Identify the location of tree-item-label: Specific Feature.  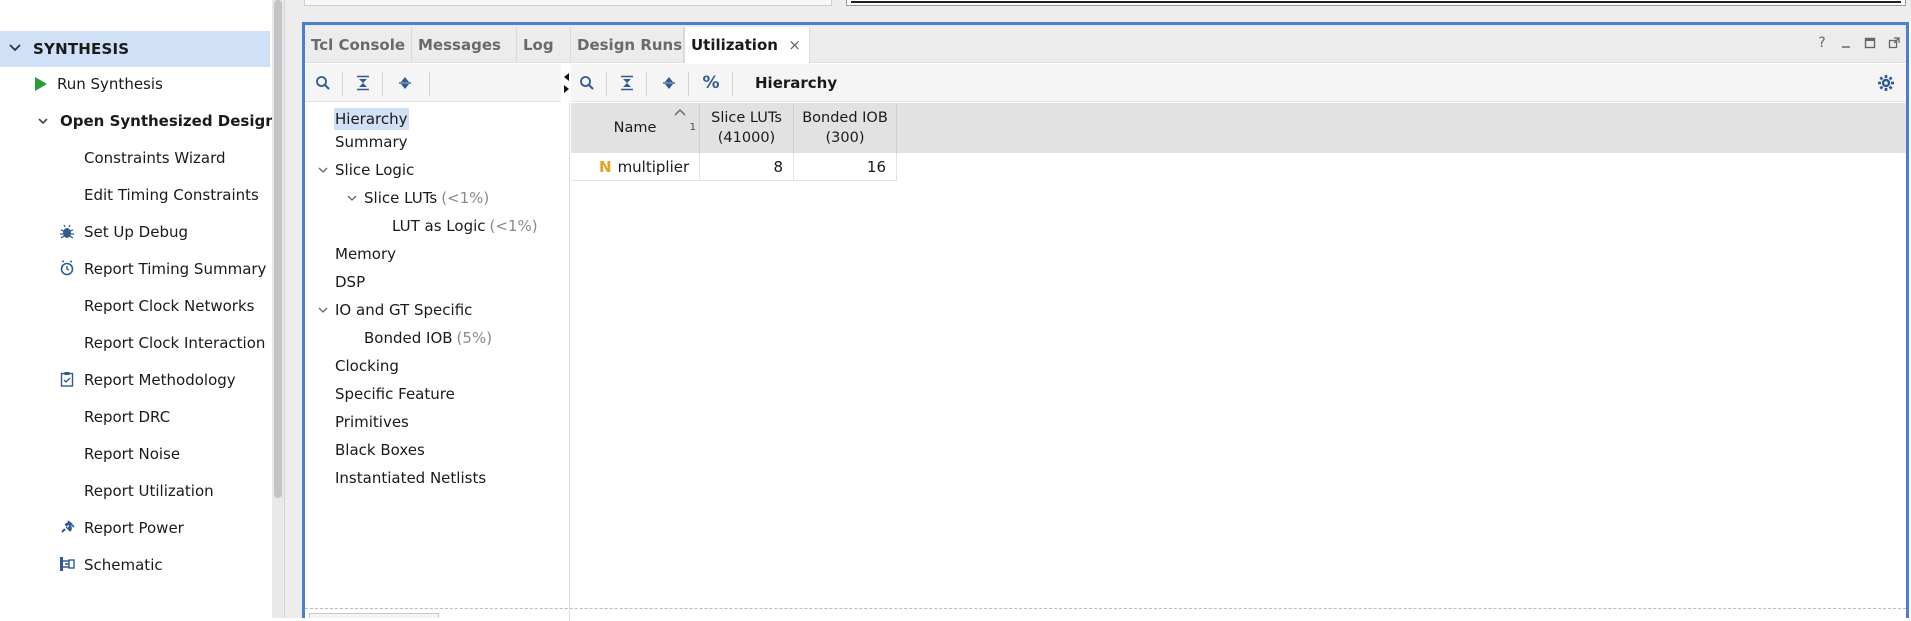
(395, 394).